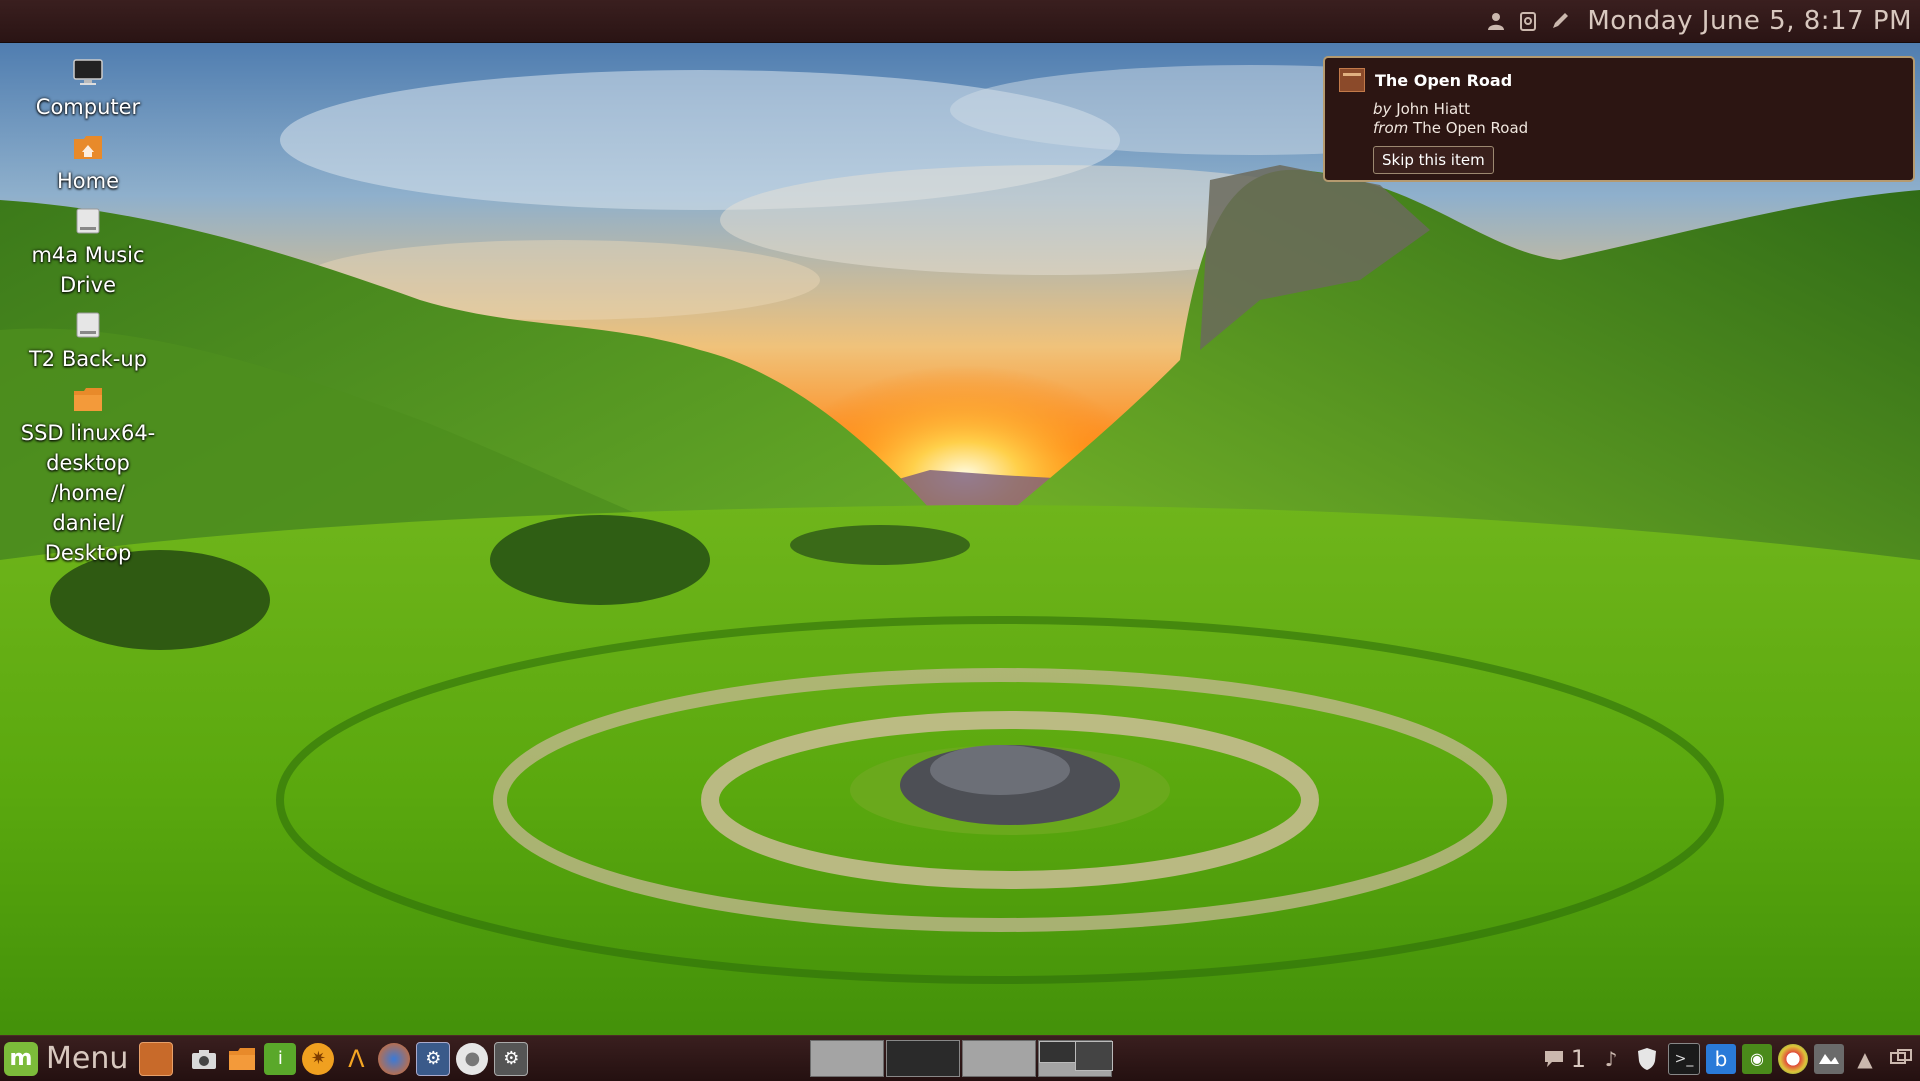 The width and height of the screenshot is (1920, 1081). What do you see at coordinates (1391, 128) in the screenshot?
I see `from-prefix: from` at bounding box center [1391, 128].